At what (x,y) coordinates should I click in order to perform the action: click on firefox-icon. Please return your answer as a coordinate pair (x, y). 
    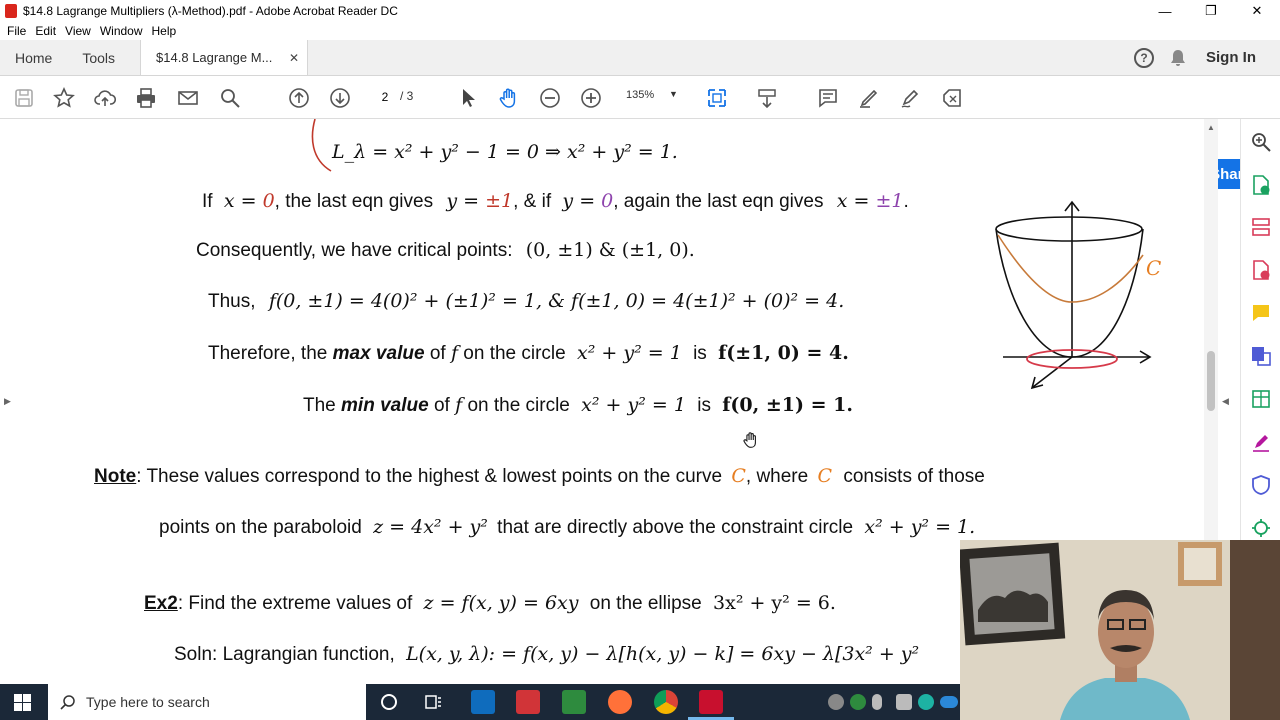
    Looking at the image, I should click on (620, 702).